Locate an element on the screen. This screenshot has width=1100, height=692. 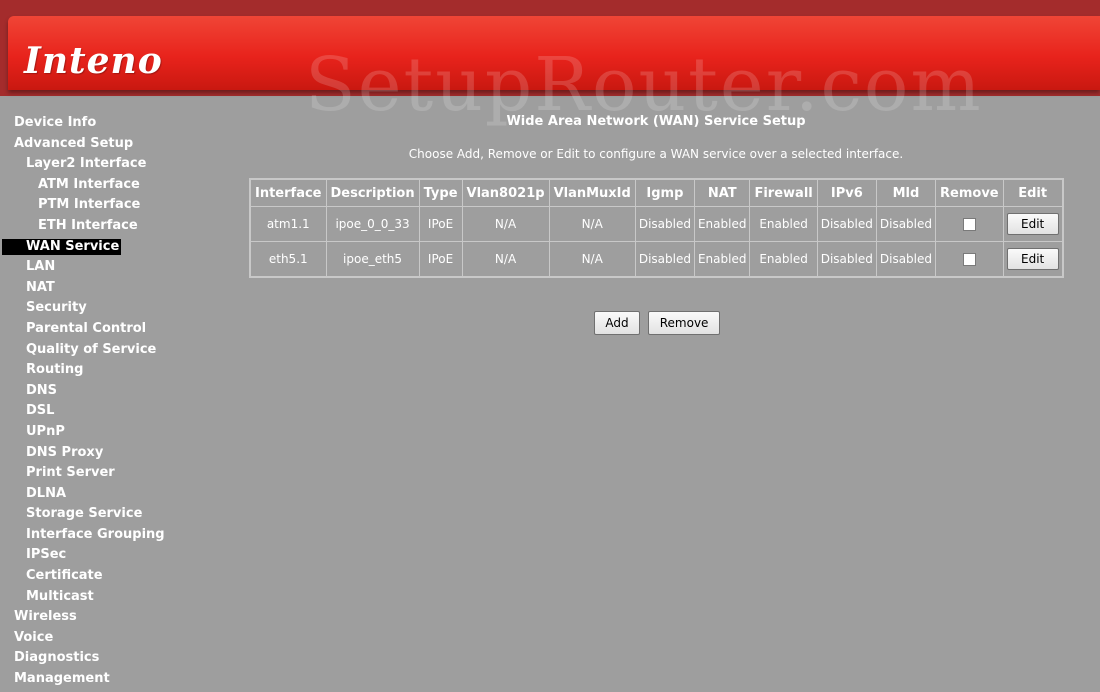
col-vlan8021p: Vlan8021p is located at coordinates (505, 192).